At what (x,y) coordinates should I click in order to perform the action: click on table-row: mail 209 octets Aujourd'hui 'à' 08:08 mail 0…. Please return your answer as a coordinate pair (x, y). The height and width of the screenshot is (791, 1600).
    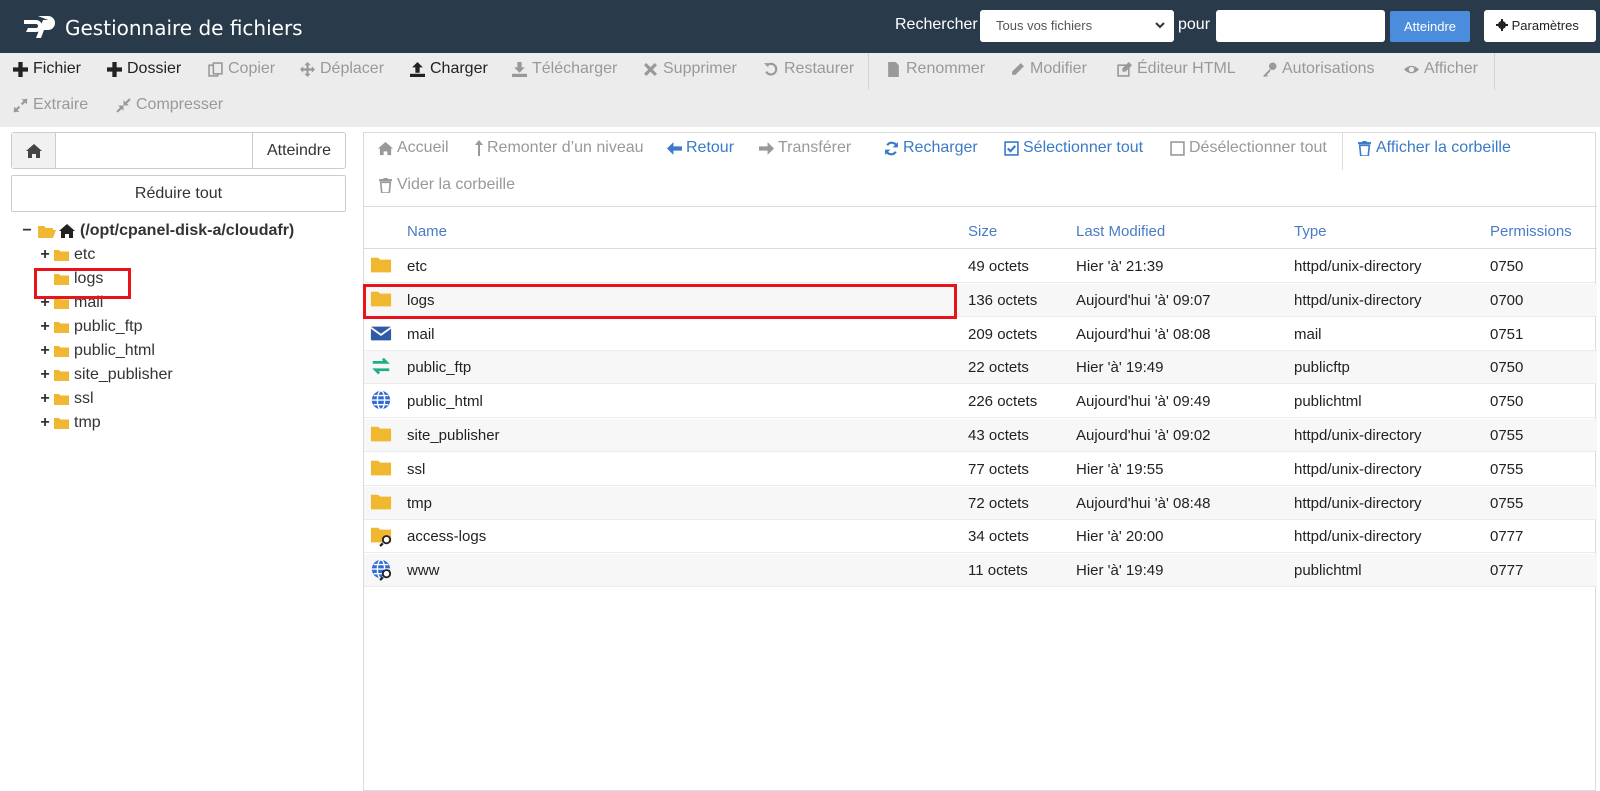
    Looking at the image, I should click on (980, 334).